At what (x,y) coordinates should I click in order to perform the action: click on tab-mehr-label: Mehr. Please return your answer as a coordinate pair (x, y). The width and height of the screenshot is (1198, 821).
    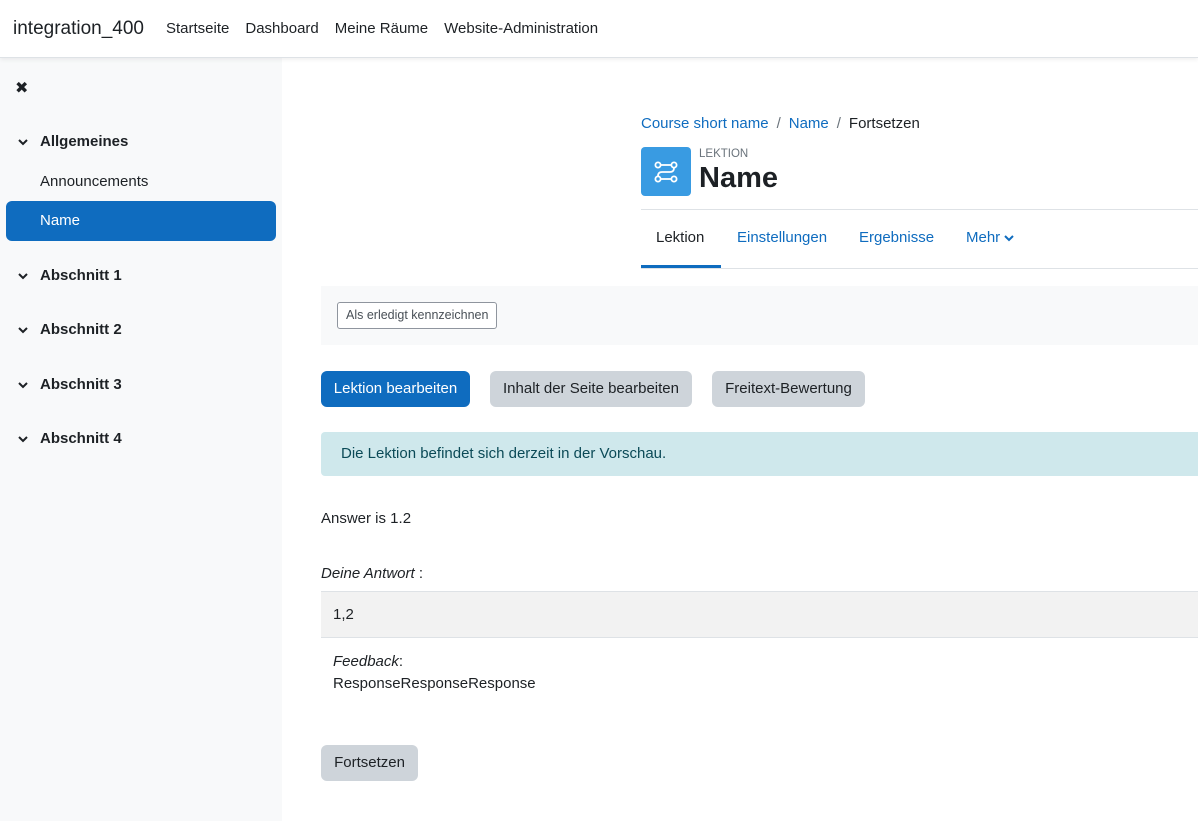
    Looking at the image, I should click on (983, 237).